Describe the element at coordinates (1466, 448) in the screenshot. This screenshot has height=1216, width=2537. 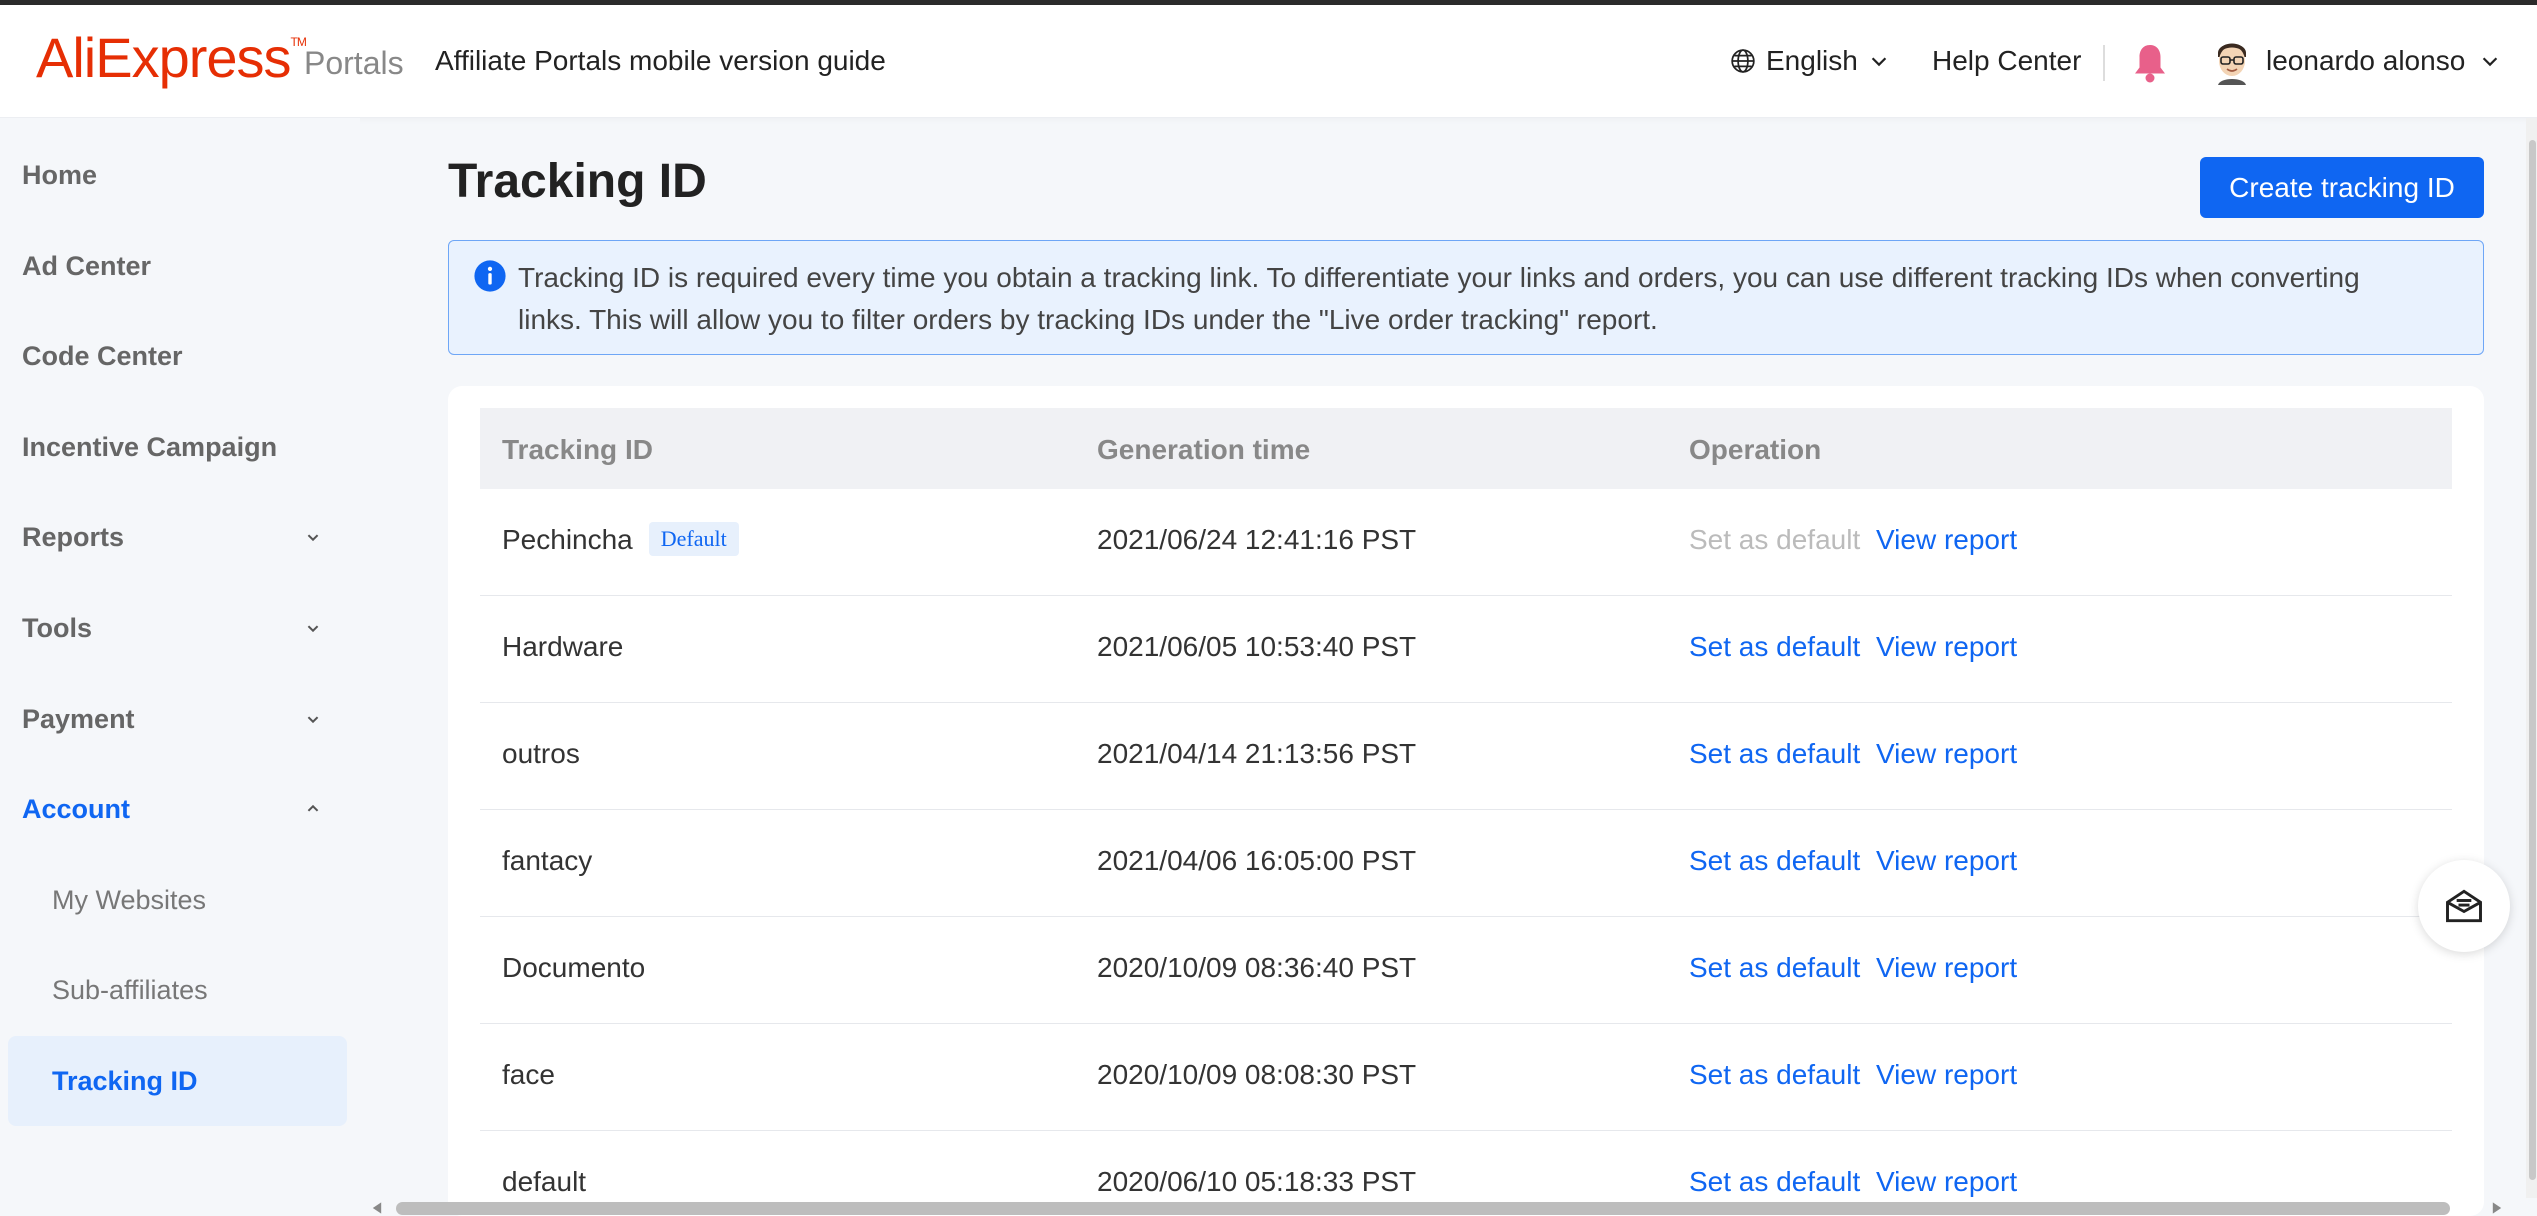
I see `table-header: Tracking ID Generation time Operation` at that location.